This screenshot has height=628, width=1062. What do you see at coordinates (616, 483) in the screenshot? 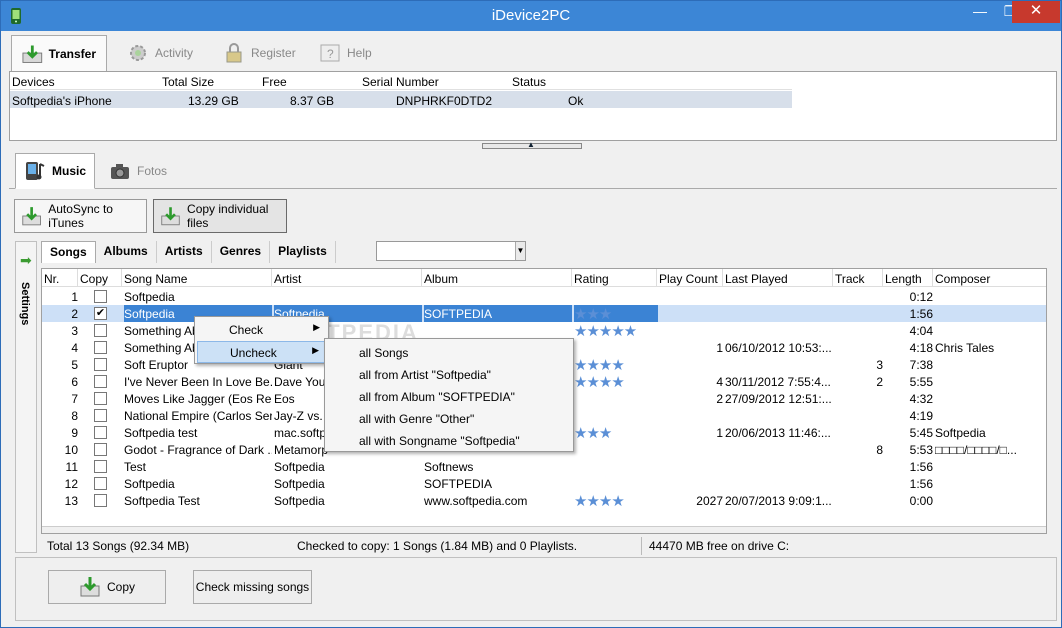
I see `rating-stars` at bounding box center [616, 483].